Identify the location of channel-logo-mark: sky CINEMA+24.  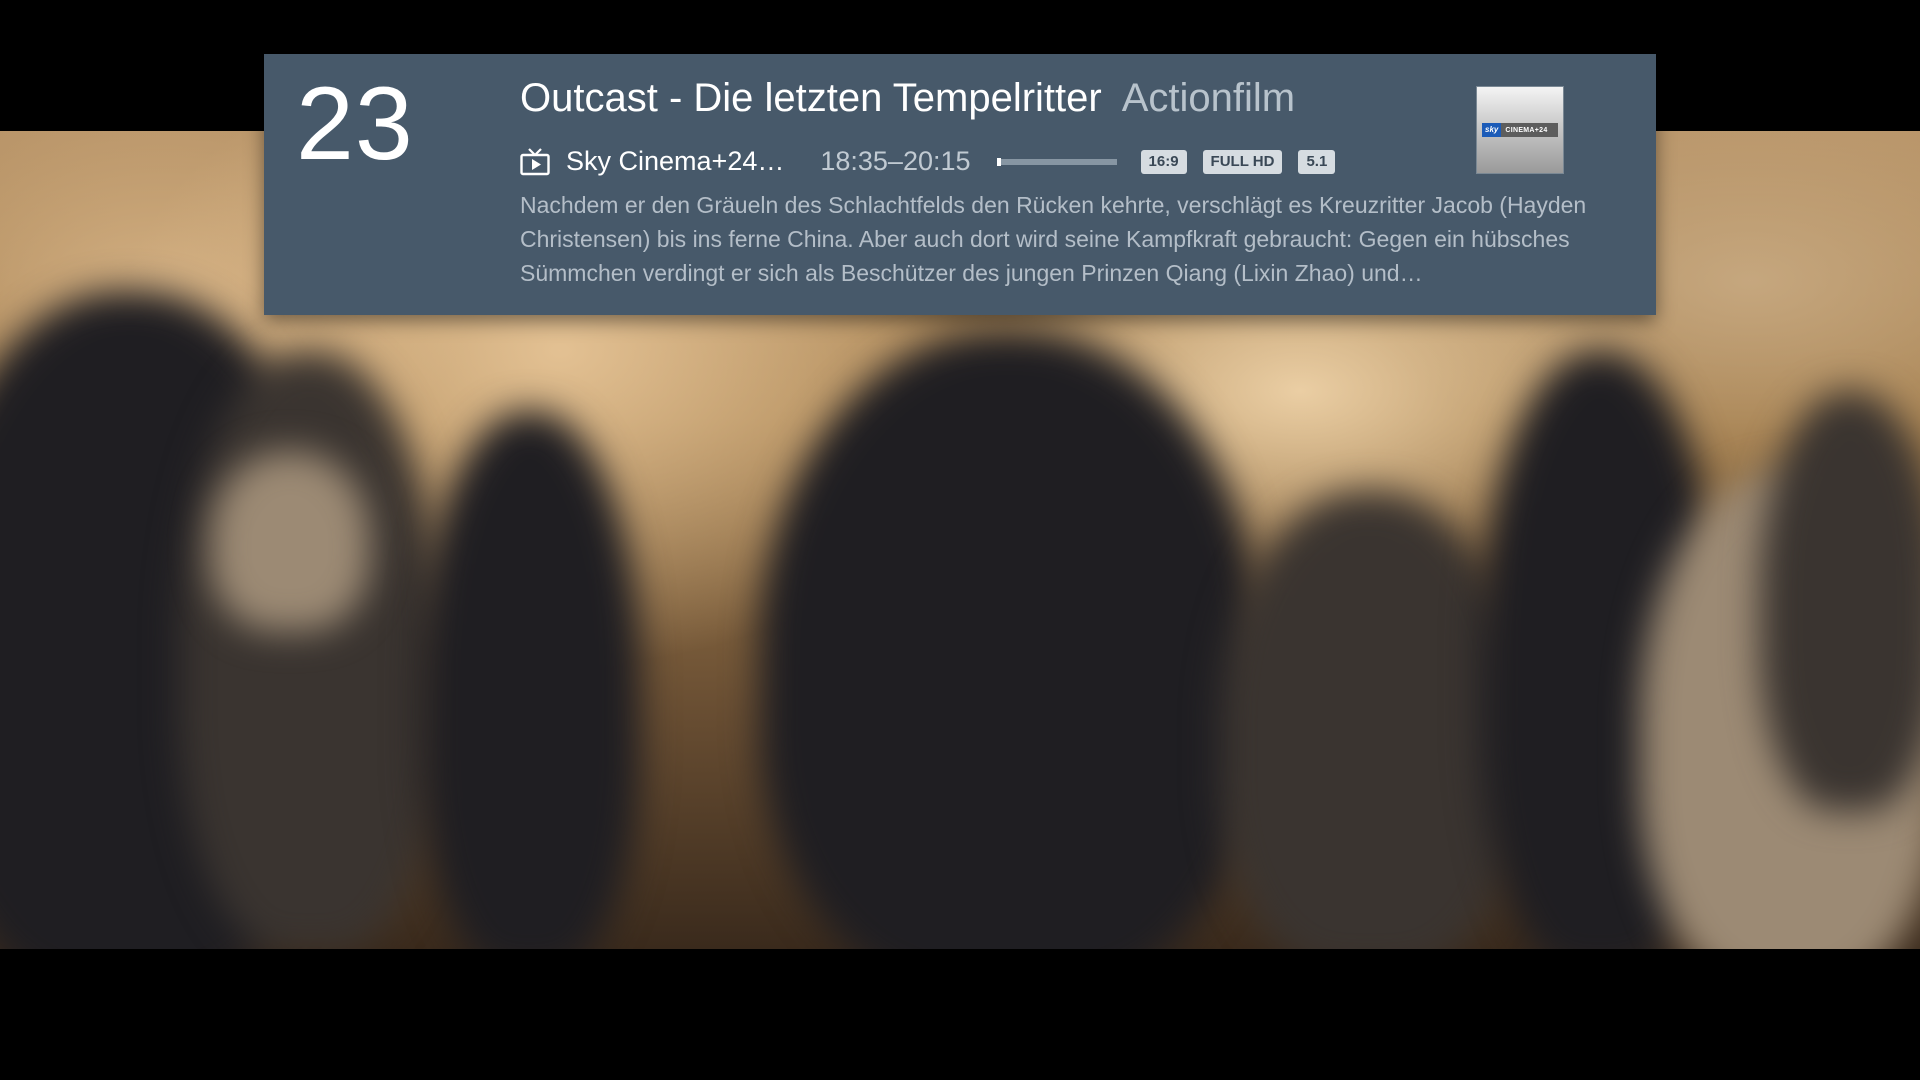
(1520, 130).